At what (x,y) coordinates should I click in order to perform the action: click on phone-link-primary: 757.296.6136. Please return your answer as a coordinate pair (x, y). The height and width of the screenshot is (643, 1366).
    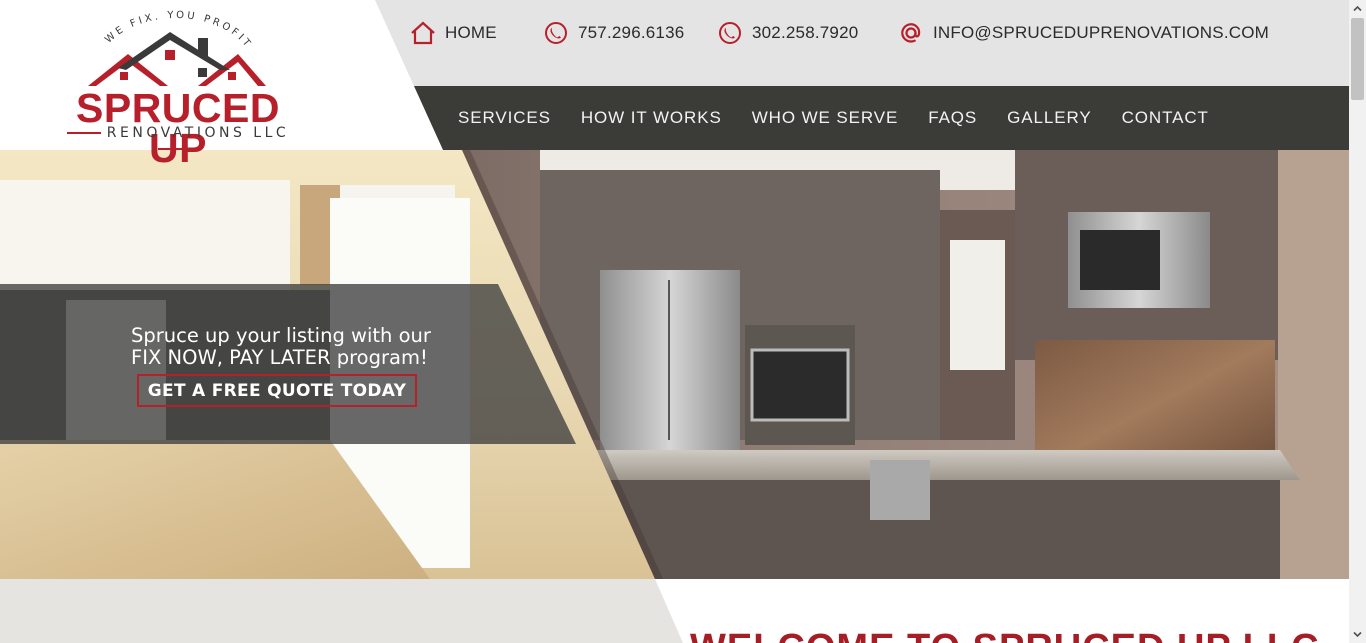
    Looking at the image, I should click on (613, 33).